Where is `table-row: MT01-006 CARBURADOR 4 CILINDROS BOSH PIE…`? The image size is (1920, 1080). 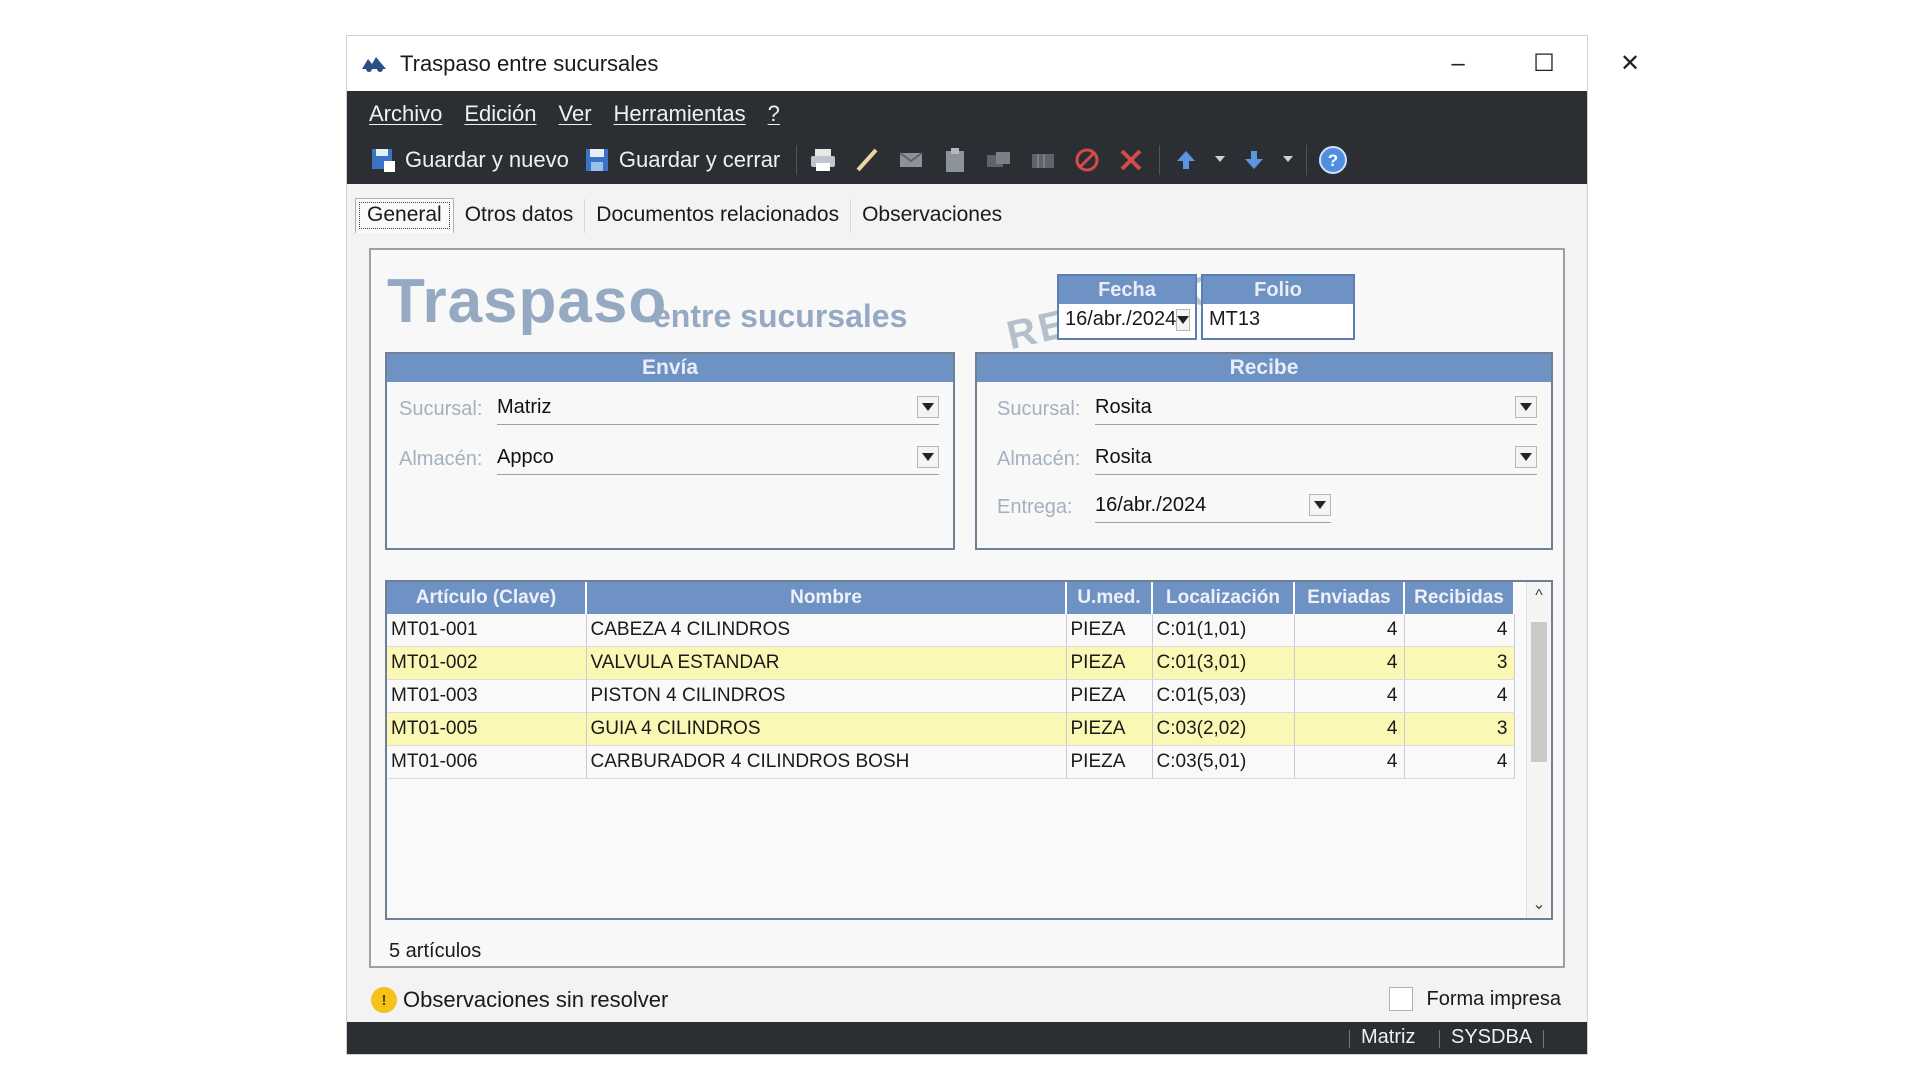 table-row: MT01-006 CARBURADOR 4 CILINDROS BOSH PIE… is located at coordinates (951, 762).